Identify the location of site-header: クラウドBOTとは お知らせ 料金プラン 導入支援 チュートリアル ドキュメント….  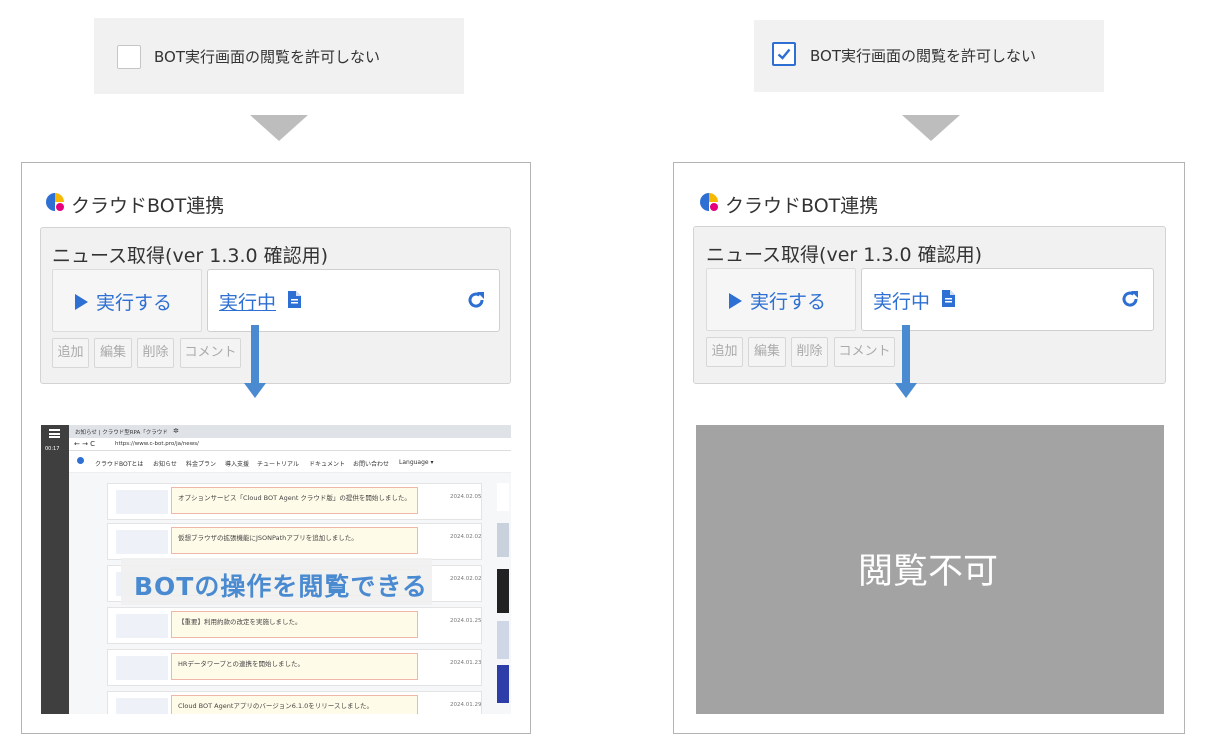
(290, 462).